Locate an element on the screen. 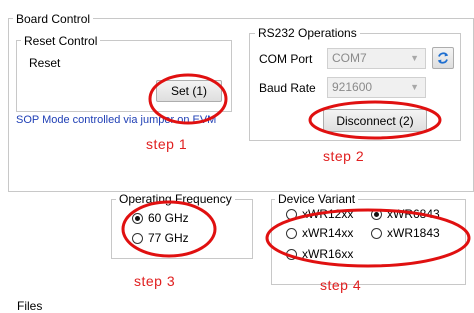 The image size is (474, 313). refresh-icon is located at coordinates (443, 58).